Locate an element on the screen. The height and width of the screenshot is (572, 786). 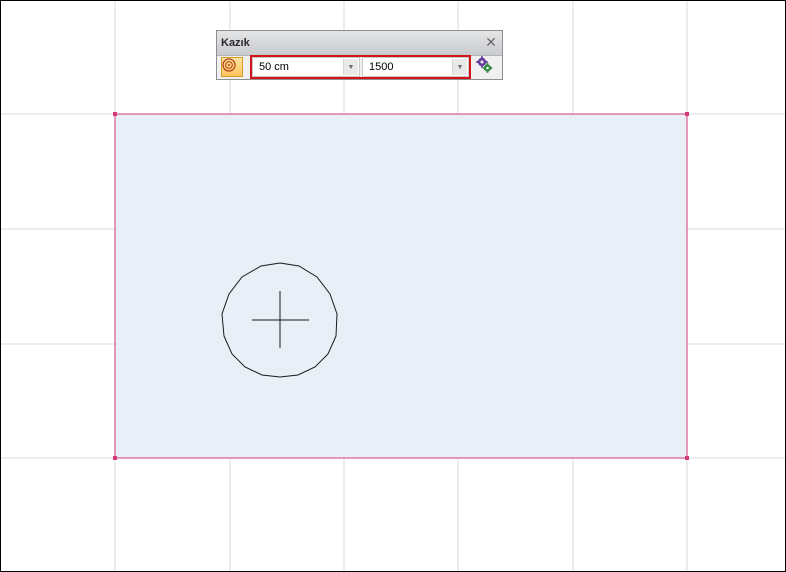
diameter-dropdown: 50 cm ▼ is located at coordinates (306, 67).